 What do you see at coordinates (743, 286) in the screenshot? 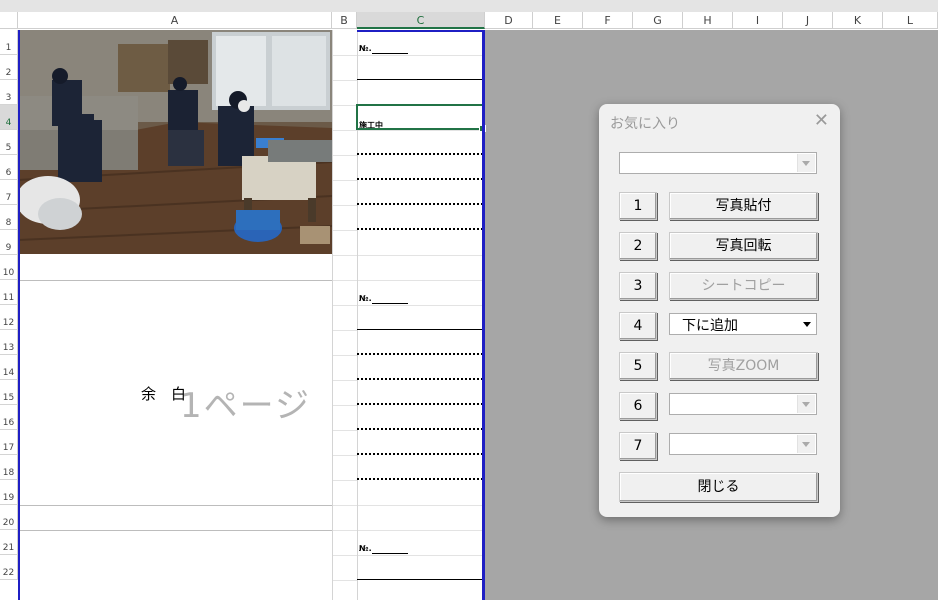
I see `copy-sheet-button: シートコピー` at bounding box center [743, 286].